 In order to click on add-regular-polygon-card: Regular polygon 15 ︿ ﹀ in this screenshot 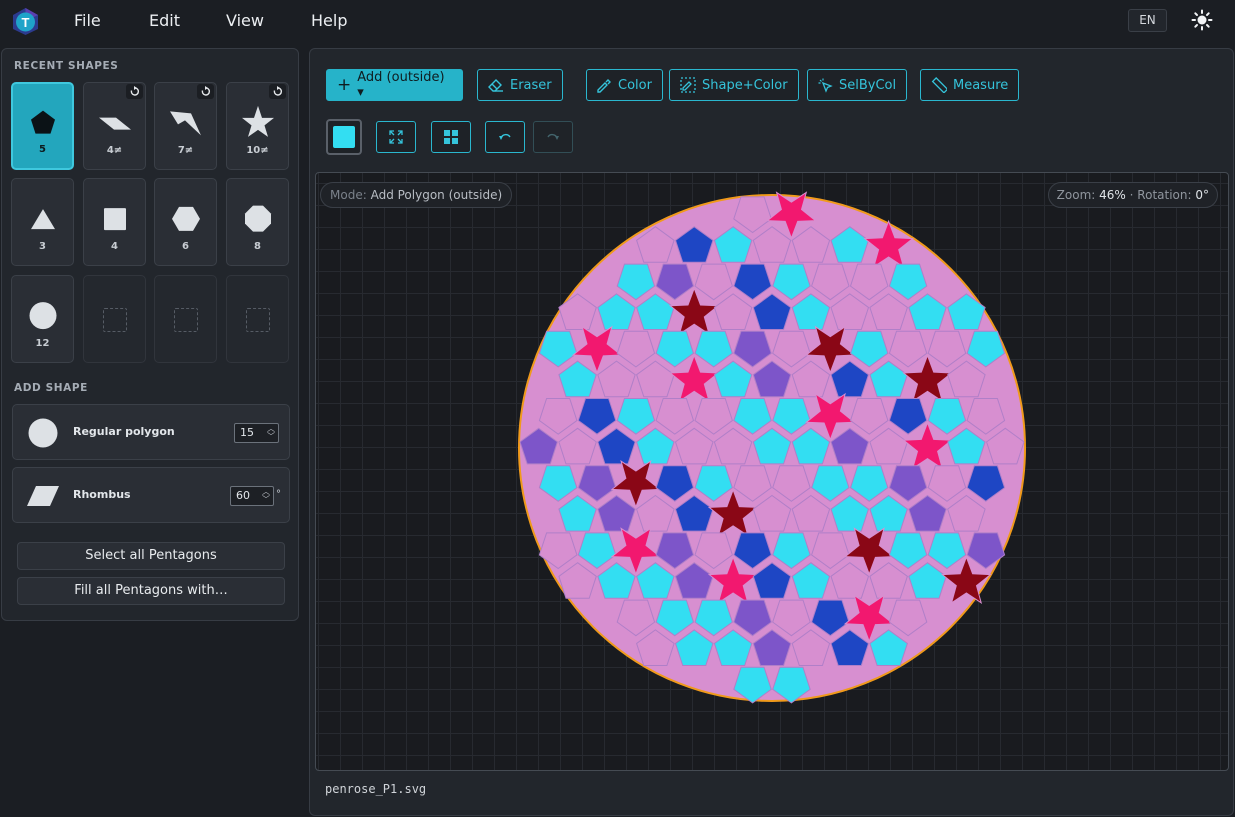, I will do `click(151, 432)`.